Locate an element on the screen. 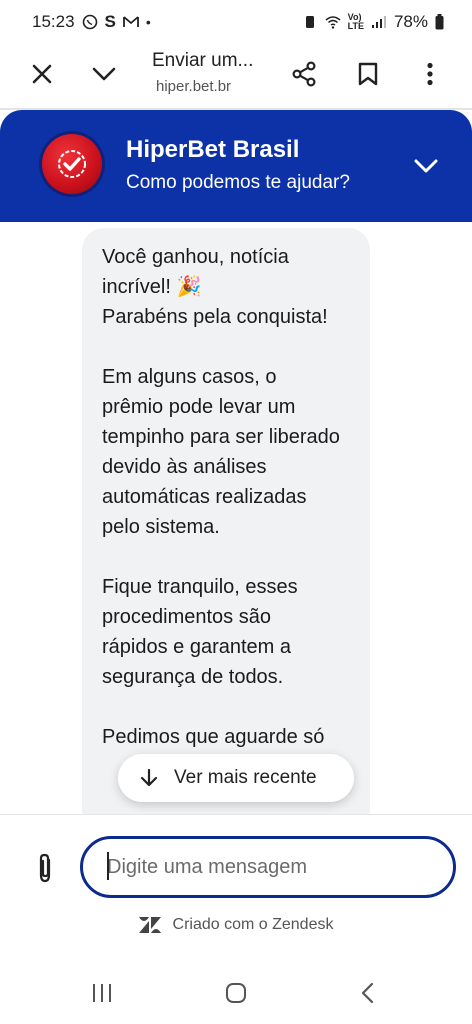 This screenshot has width=472, height=1024. message-line: procedimentos são is located at coordinates (186, 617).